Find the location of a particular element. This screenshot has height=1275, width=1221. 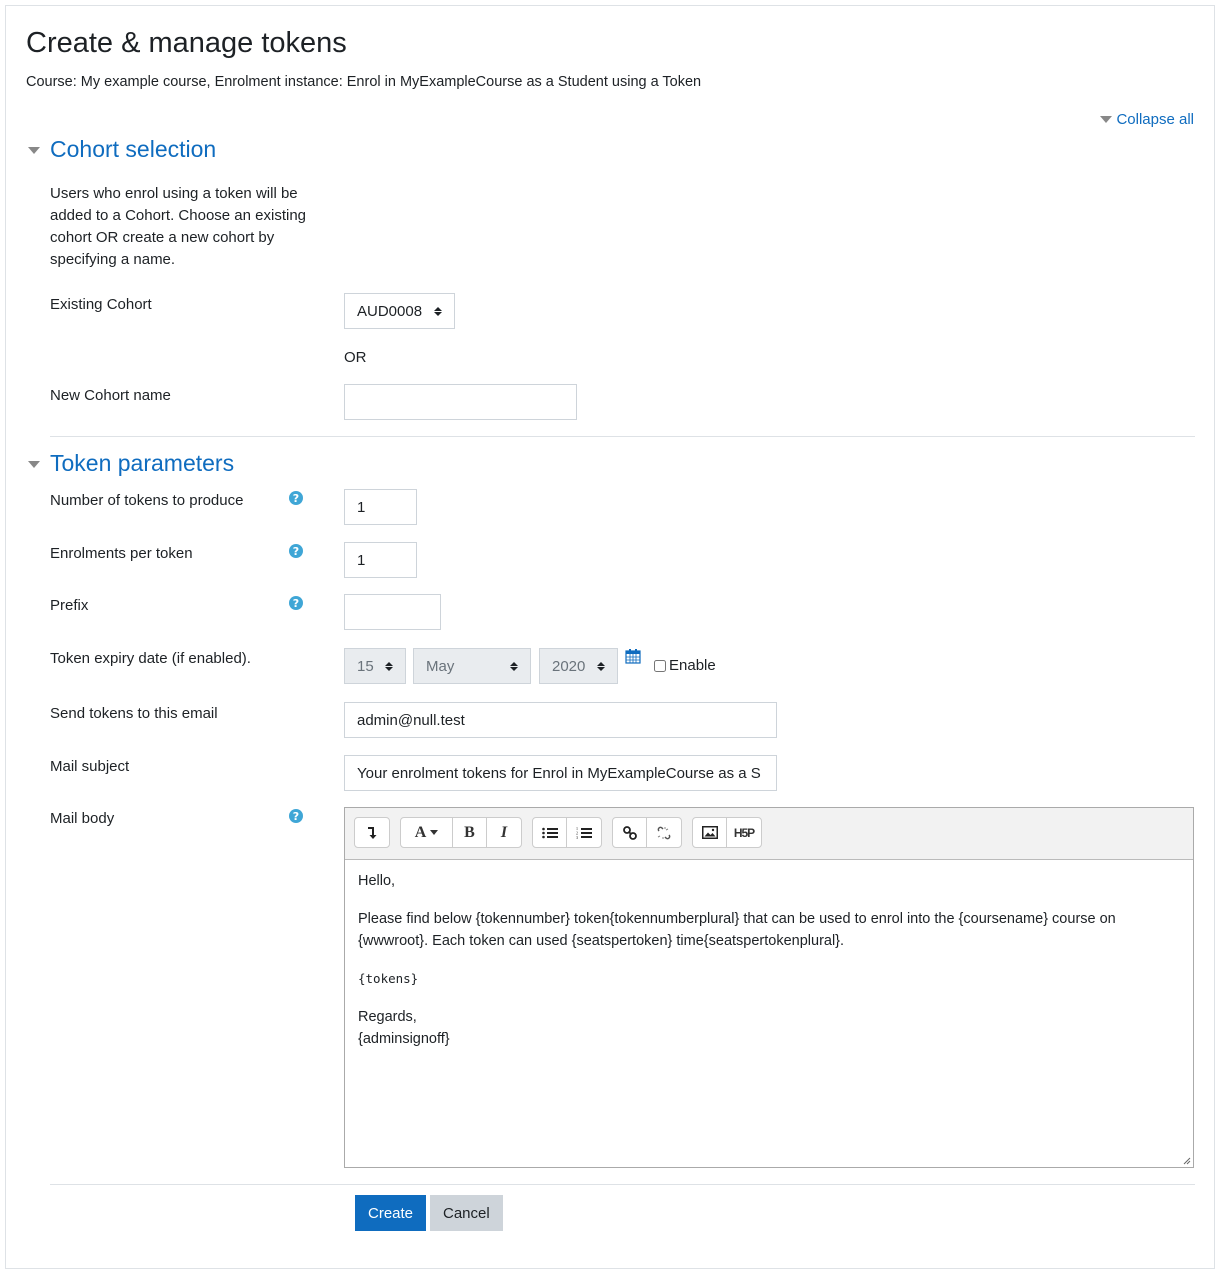

link-icon is located at coordinates (629, 832).